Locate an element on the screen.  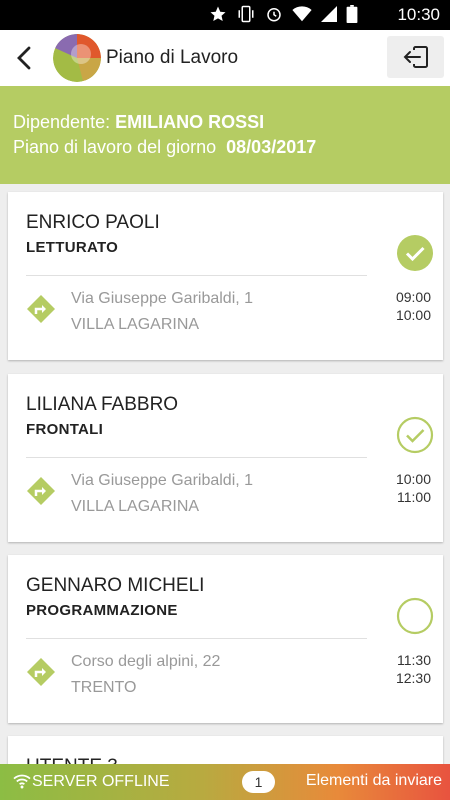
back-button is located at coordinates (25, 58).